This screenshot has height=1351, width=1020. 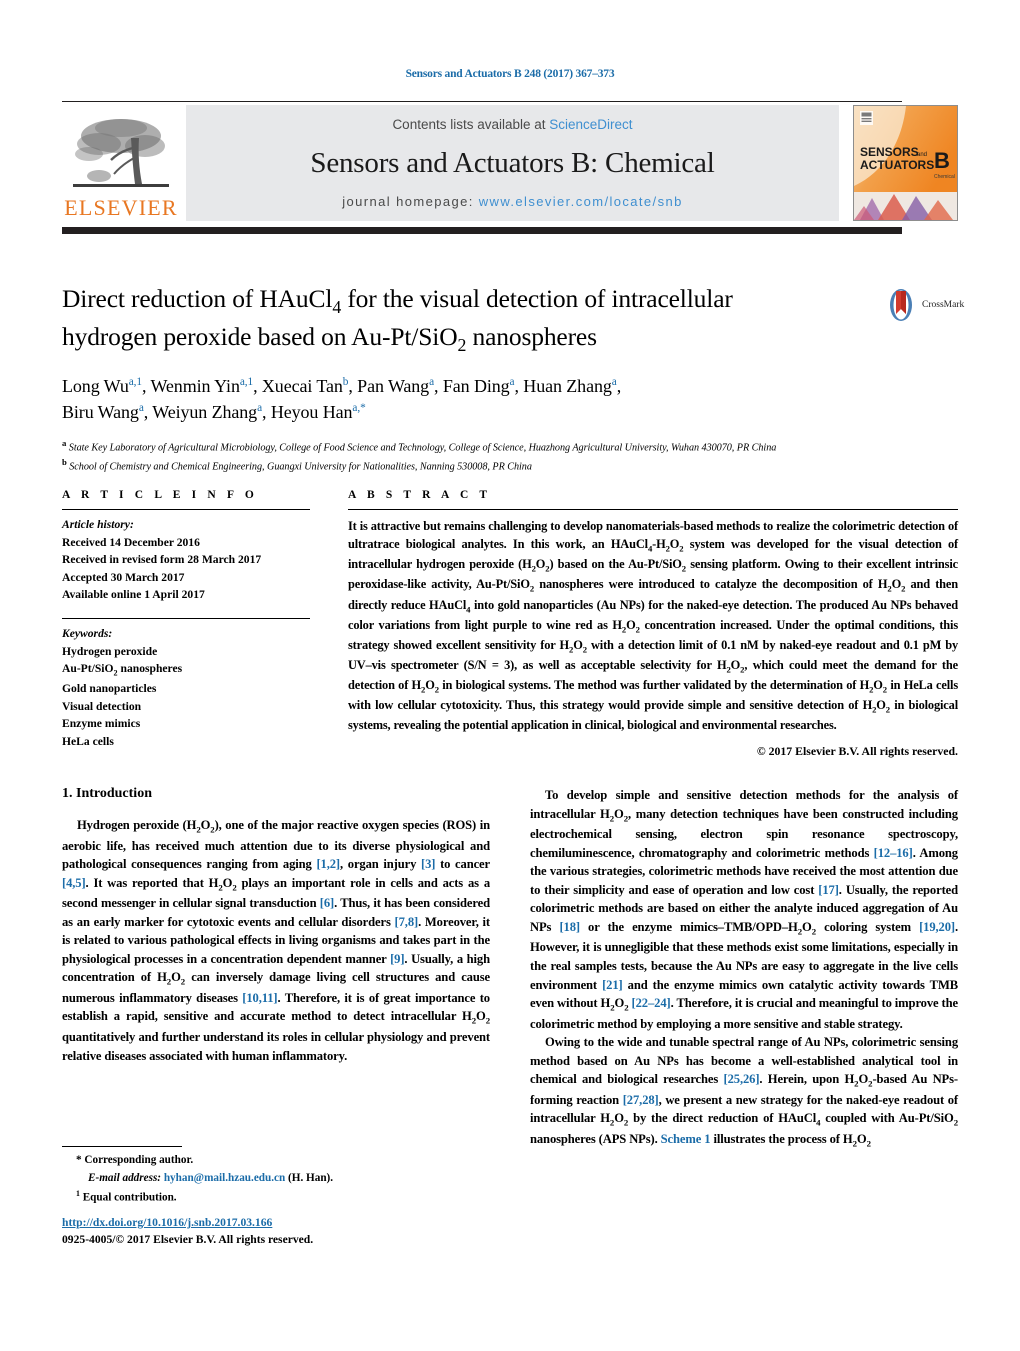 I want to click on journal-cover-thumbnail: SENSORS and ACTUATORS B Chemical, so click(x=905, y=163).